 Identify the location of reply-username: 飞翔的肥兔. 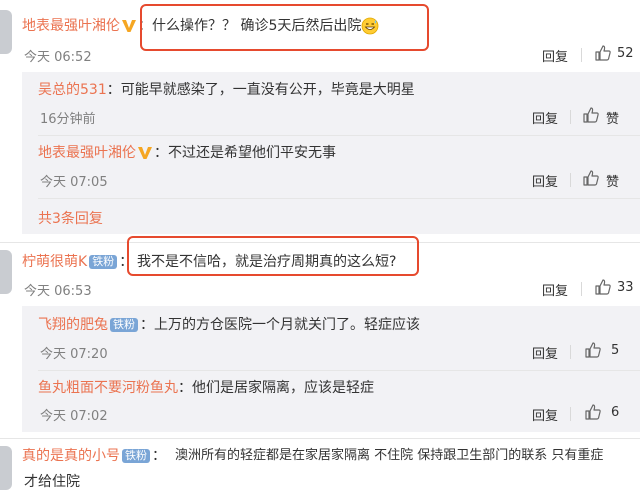
(73, 325).